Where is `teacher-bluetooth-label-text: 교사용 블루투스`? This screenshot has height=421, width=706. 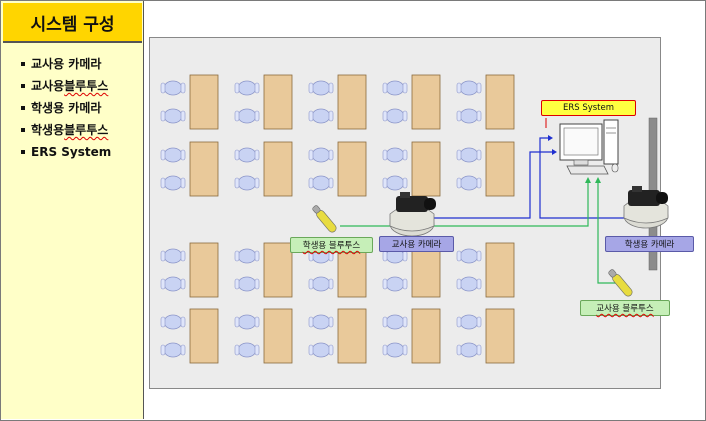 teacher-bluetooth-label-text: 교사용 블루투스 is located at coordinates (625, 309).